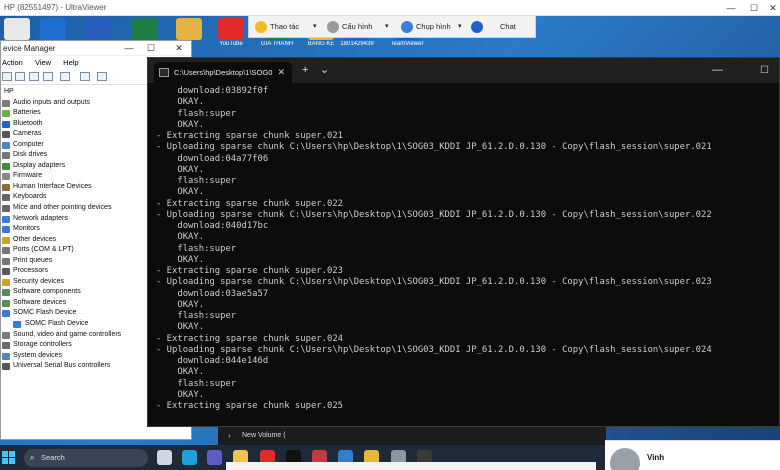  I want to click on device-tree-label: SOMC Flash Device, so click(45, 313).